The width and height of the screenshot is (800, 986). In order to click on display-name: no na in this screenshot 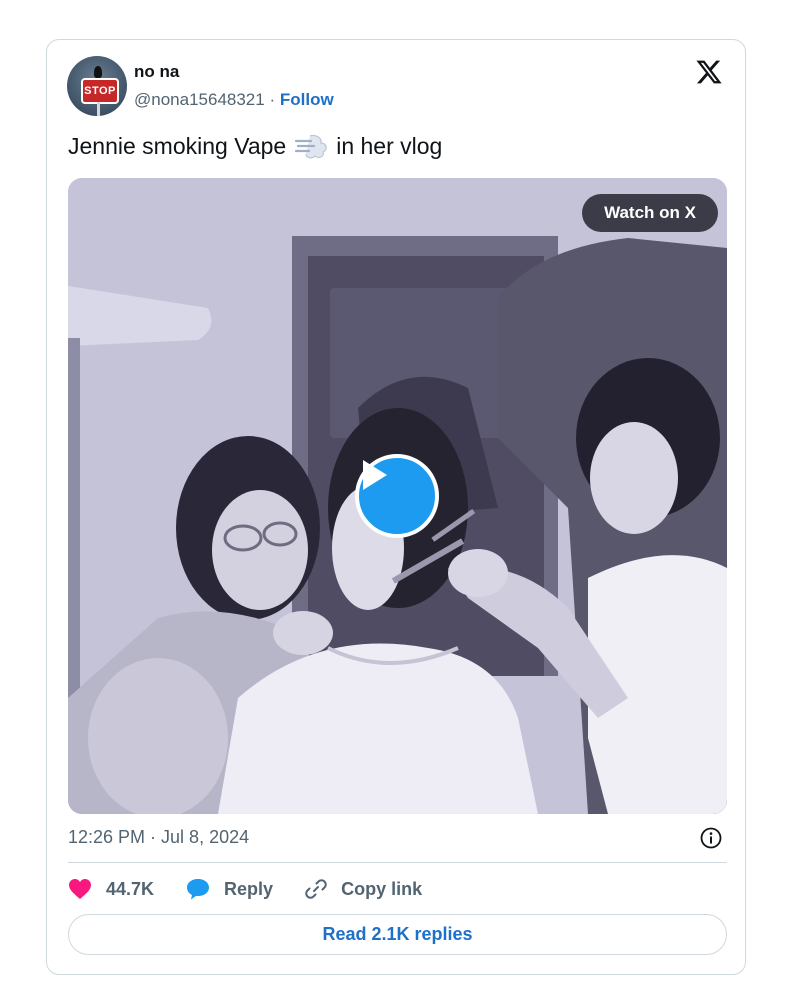, I will do `click(156, 72)`.